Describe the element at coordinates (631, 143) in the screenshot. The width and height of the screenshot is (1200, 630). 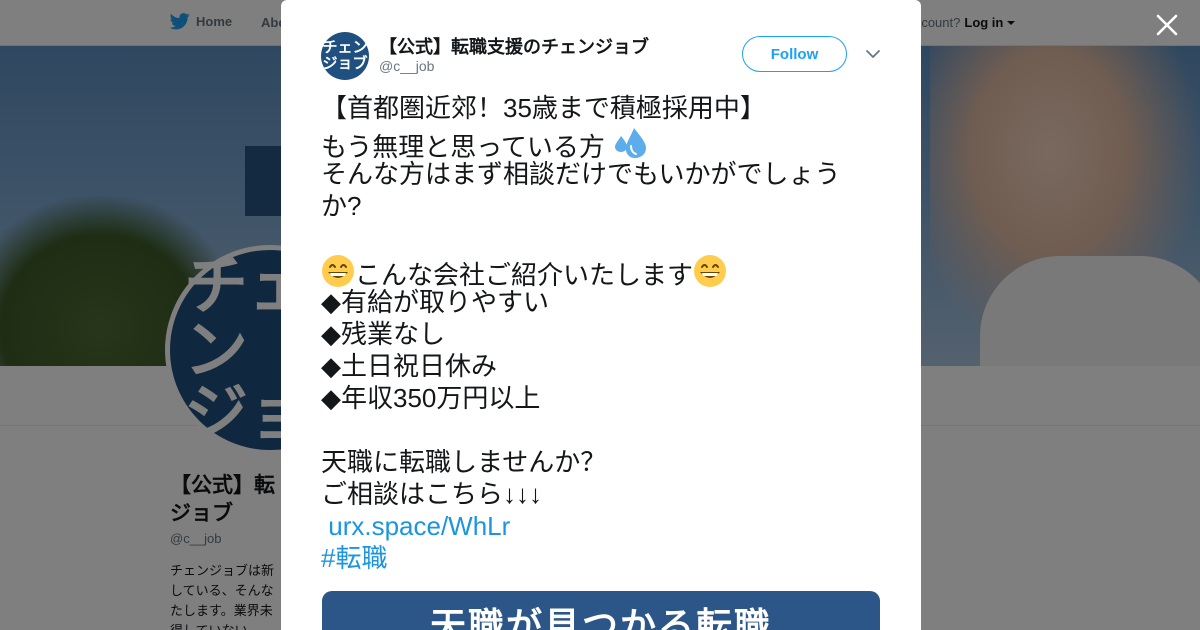
I see `sweat-droplets-emoji` at that location.